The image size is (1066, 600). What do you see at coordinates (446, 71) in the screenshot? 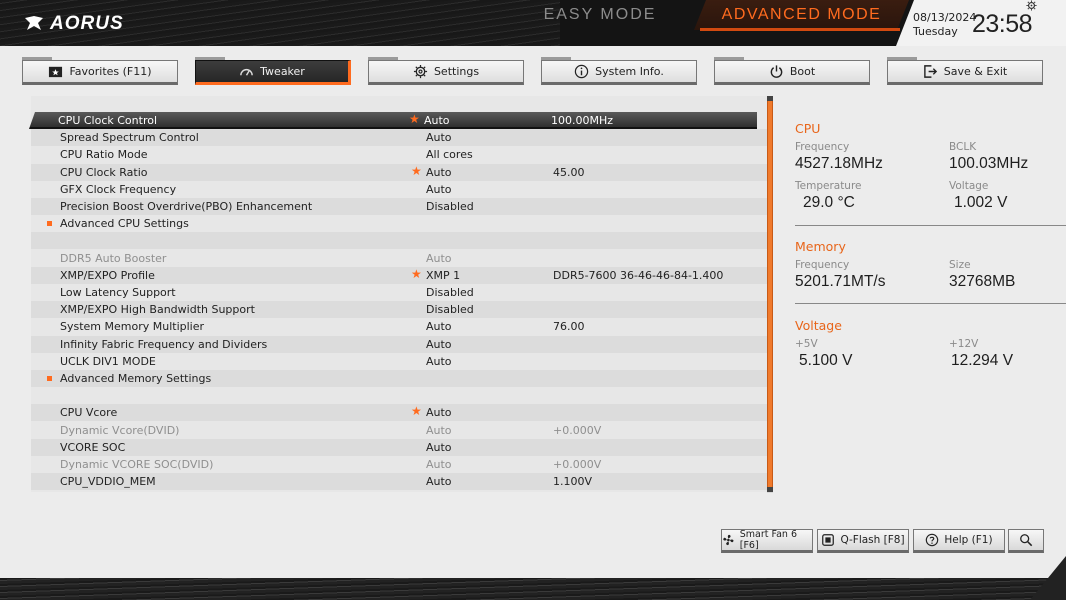
I see `tab-settings: Settings` at bounding box center [446, 71].